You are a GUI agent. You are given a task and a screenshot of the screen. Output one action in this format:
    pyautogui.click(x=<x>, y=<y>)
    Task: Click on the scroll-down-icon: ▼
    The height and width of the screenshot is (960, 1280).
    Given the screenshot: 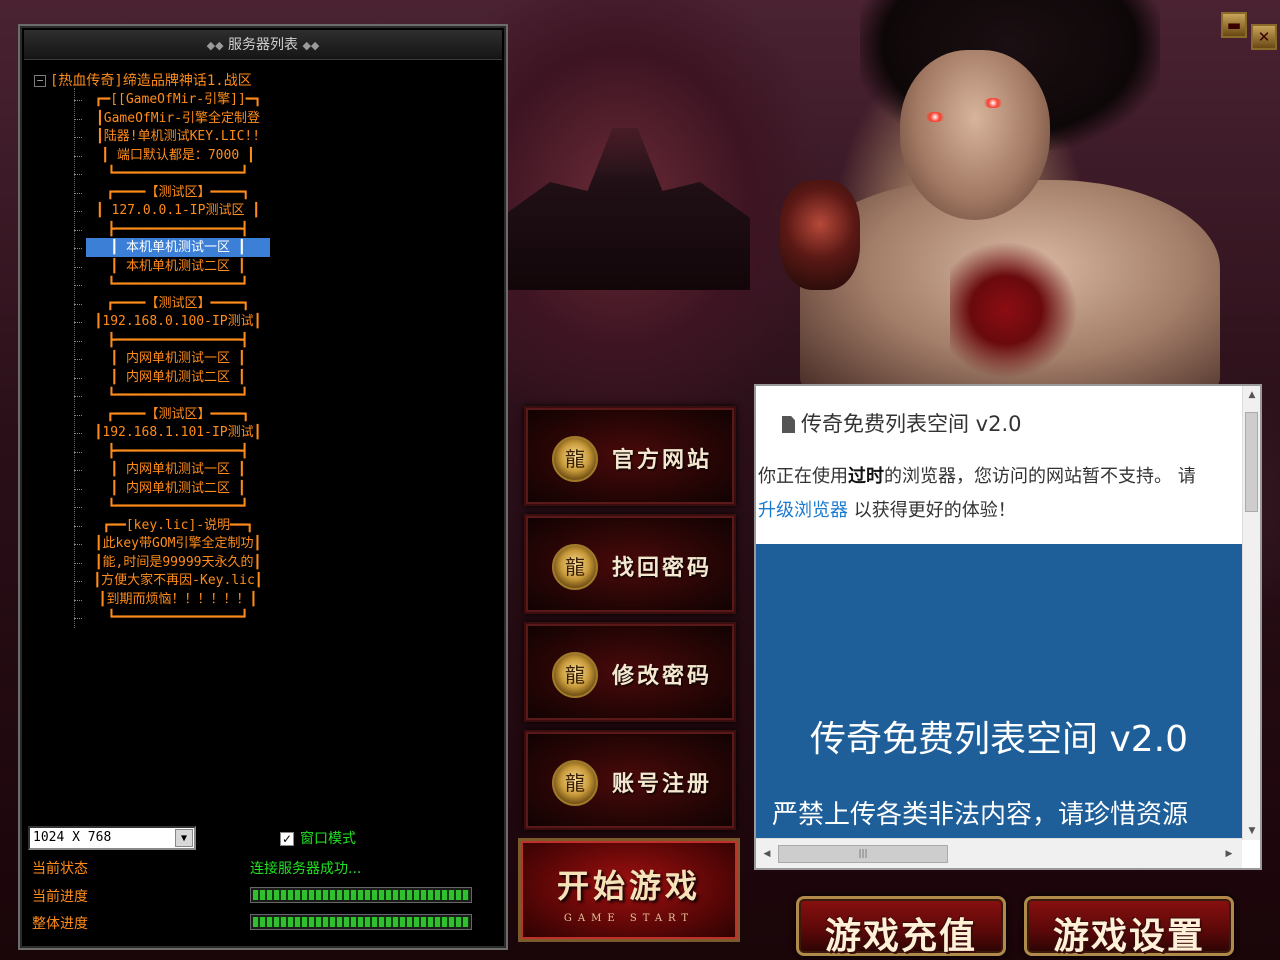 What is the action you would take?
    pyautogui.click(x=1252, y=831)
    